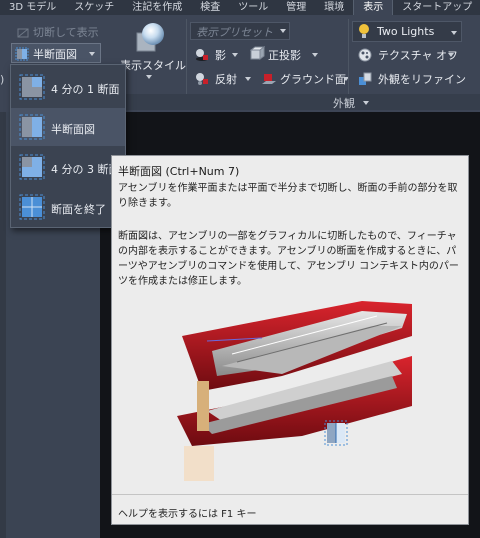 The height and width of the screenshot is (538, 480). I want to click on tab-4: ツール, so click(253, 7).